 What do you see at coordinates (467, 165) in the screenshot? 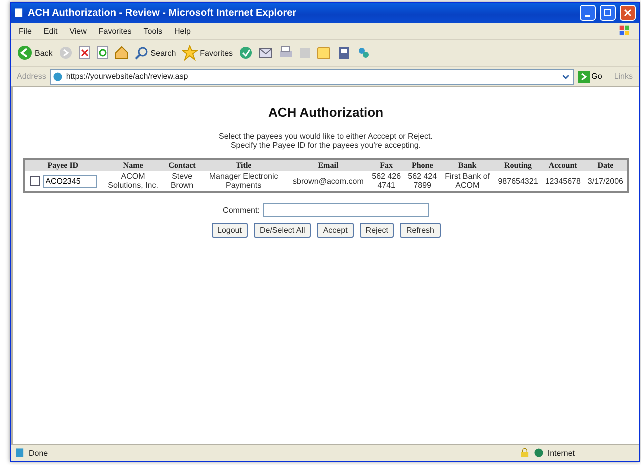
I see `column-header: Bank` at bounding box center [467, 165].